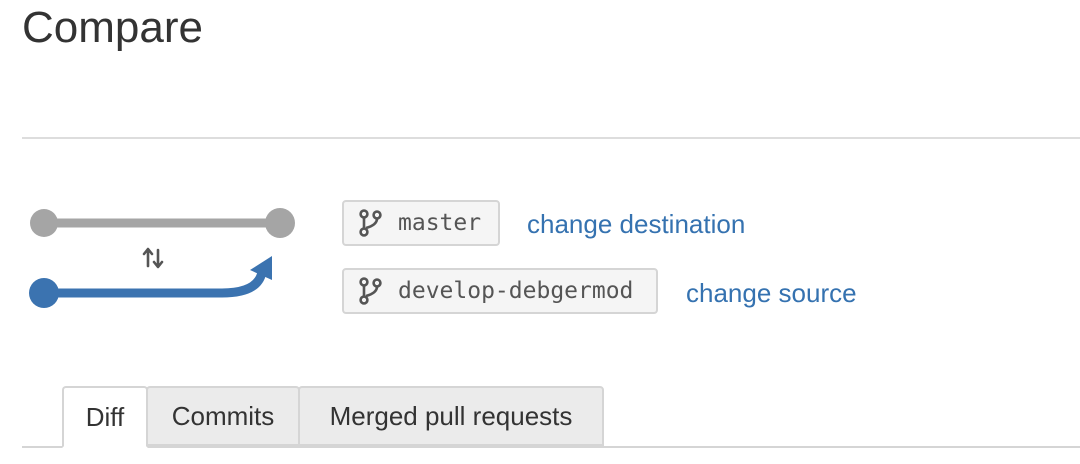 This screenshot has width=1080, height=464. I want to click on compare-tabs: Diff Commits Merged pull requests, so click(551, 417).